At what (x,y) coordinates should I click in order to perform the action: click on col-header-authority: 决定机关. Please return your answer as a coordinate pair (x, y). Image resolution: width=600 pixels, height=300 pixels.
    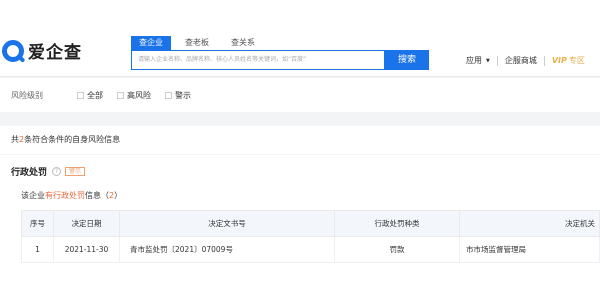
    Looking at the image, I should click on (529, 223).